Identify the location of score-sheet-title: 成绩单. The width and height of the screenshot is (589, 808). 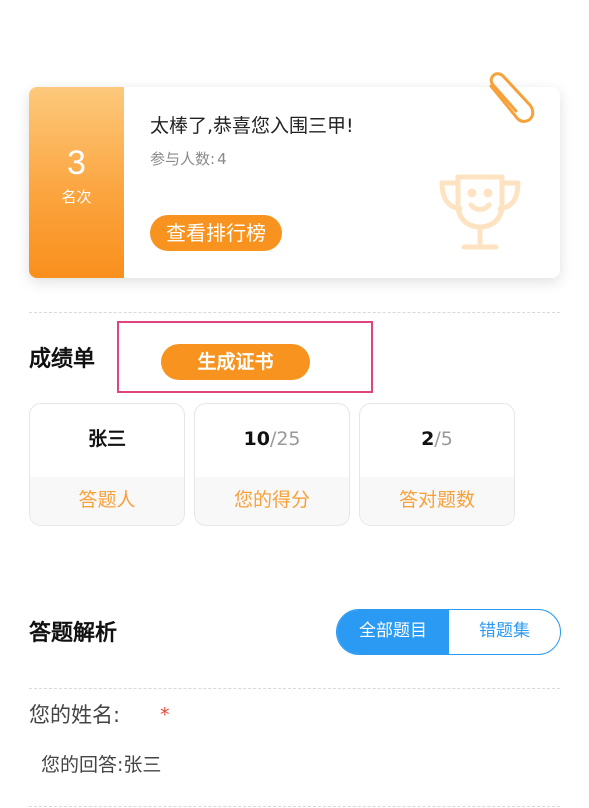
(62, 359).